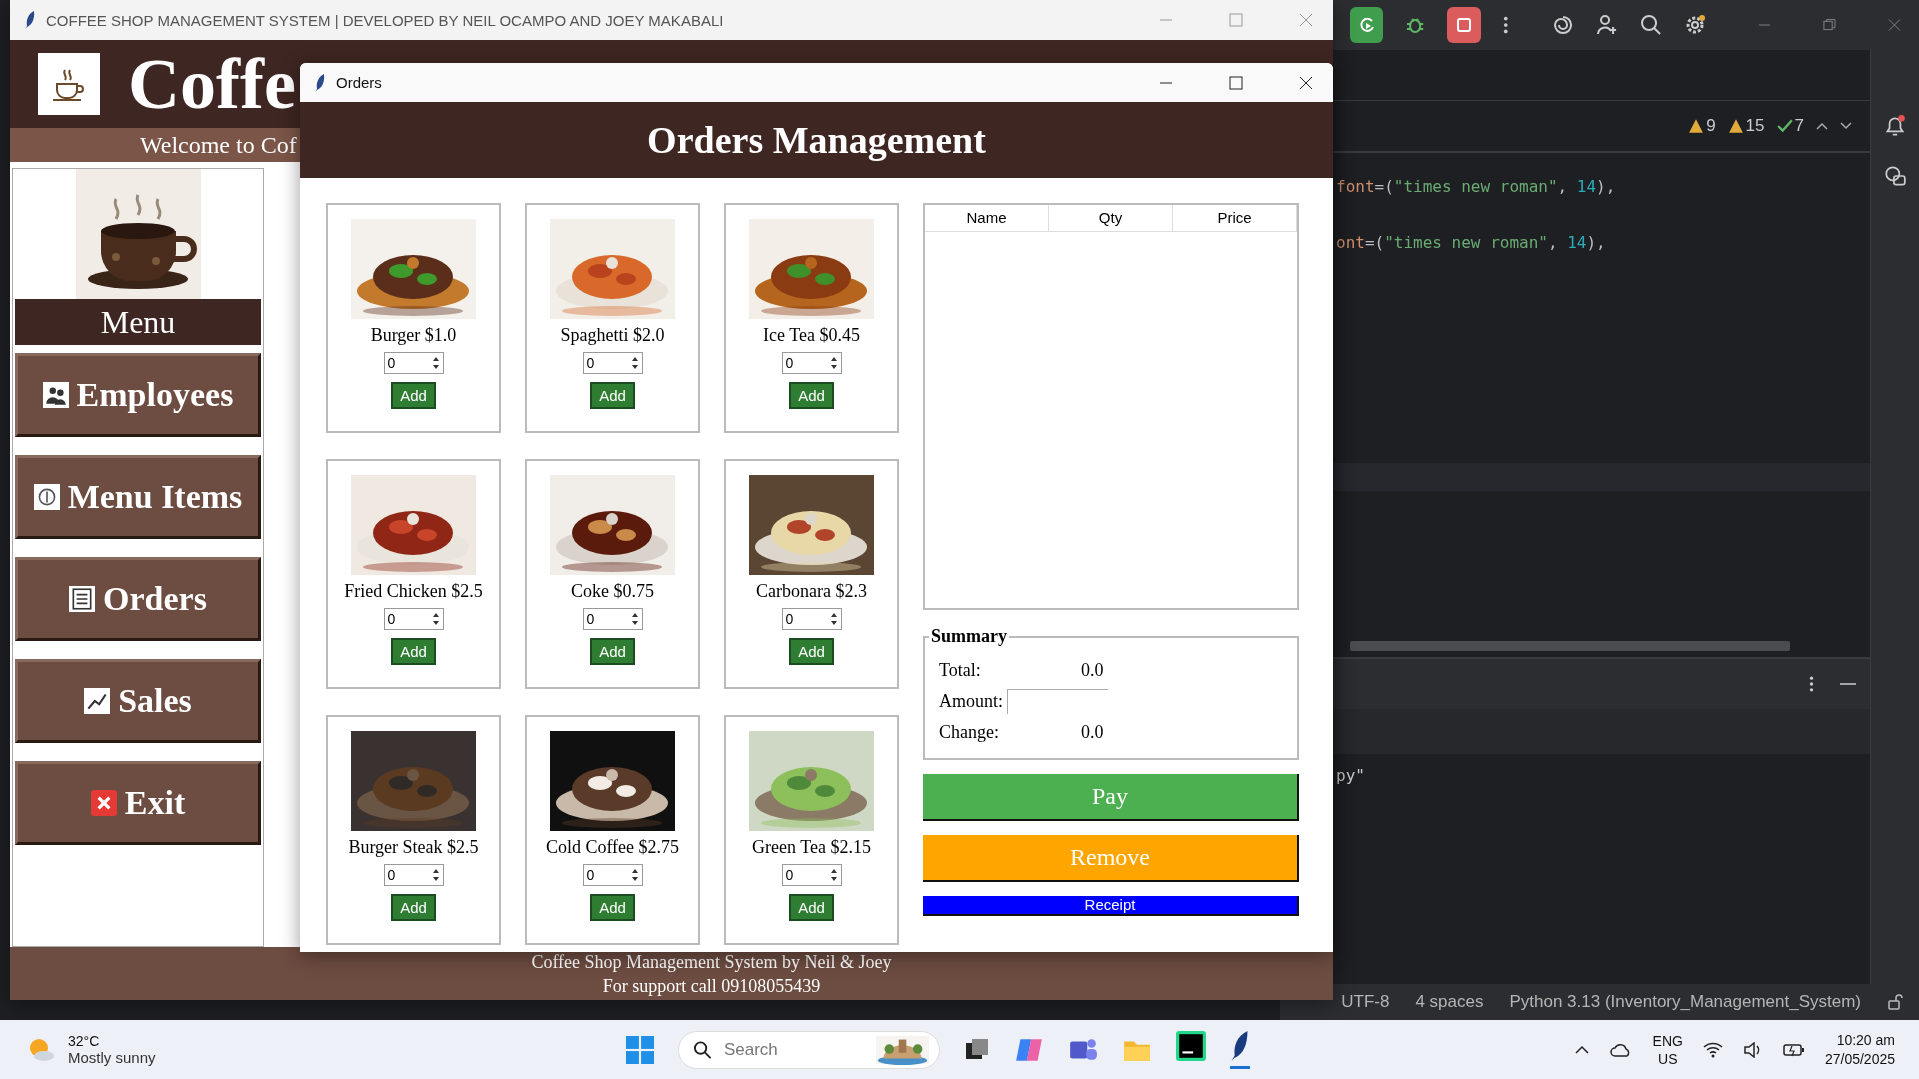  What do you see at coordinates (138, 701) in the screenshot?
I see `nav-button: Sales` at bounding box center [138, 701].